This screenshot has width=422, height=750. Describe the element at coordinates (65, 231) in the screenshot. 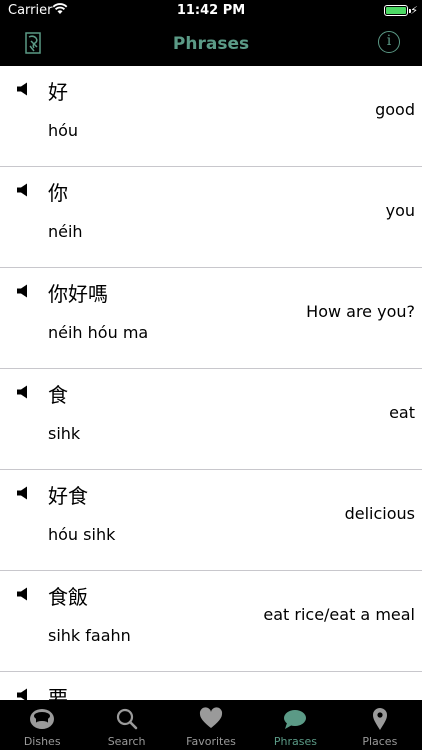

I see `phrase-romanization: néih` at that location.